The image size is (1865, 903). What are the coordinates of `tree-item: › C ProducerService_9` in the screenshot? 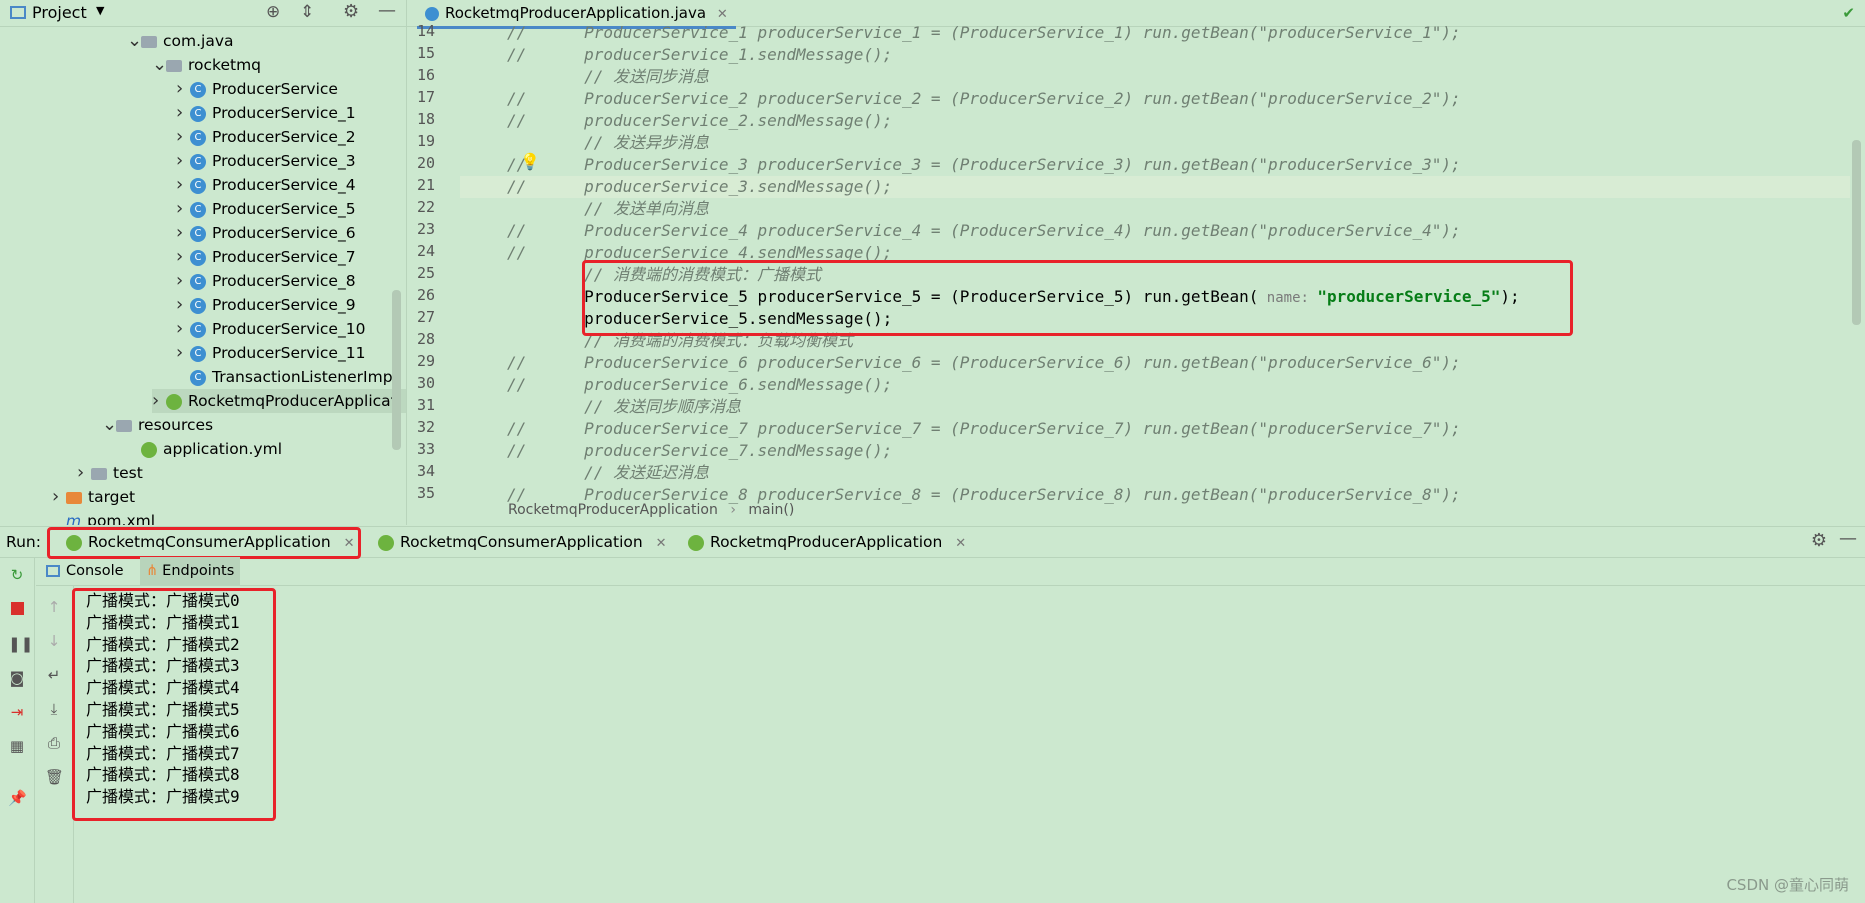 It's located at (266, 305).